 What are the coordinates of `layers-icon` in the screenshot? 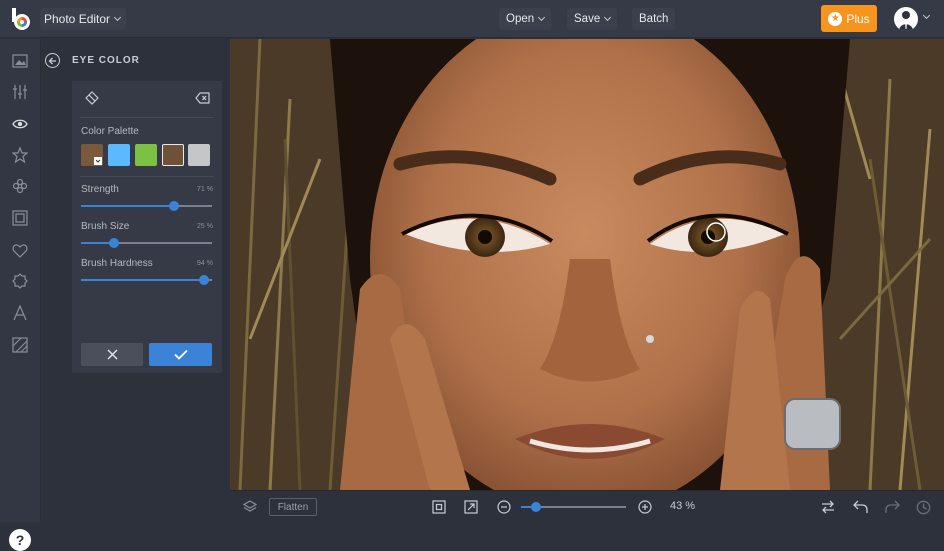 It's located at (250, 507).